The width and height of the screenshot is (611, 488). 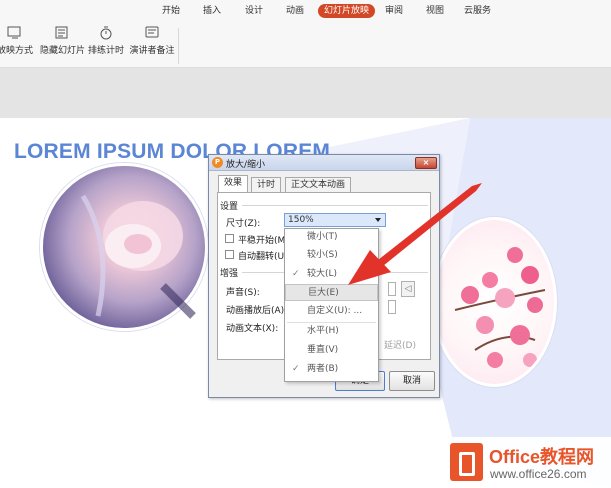 I want to click on watermark: Office教程网 www.office26.com, so click(x=527, y=462).